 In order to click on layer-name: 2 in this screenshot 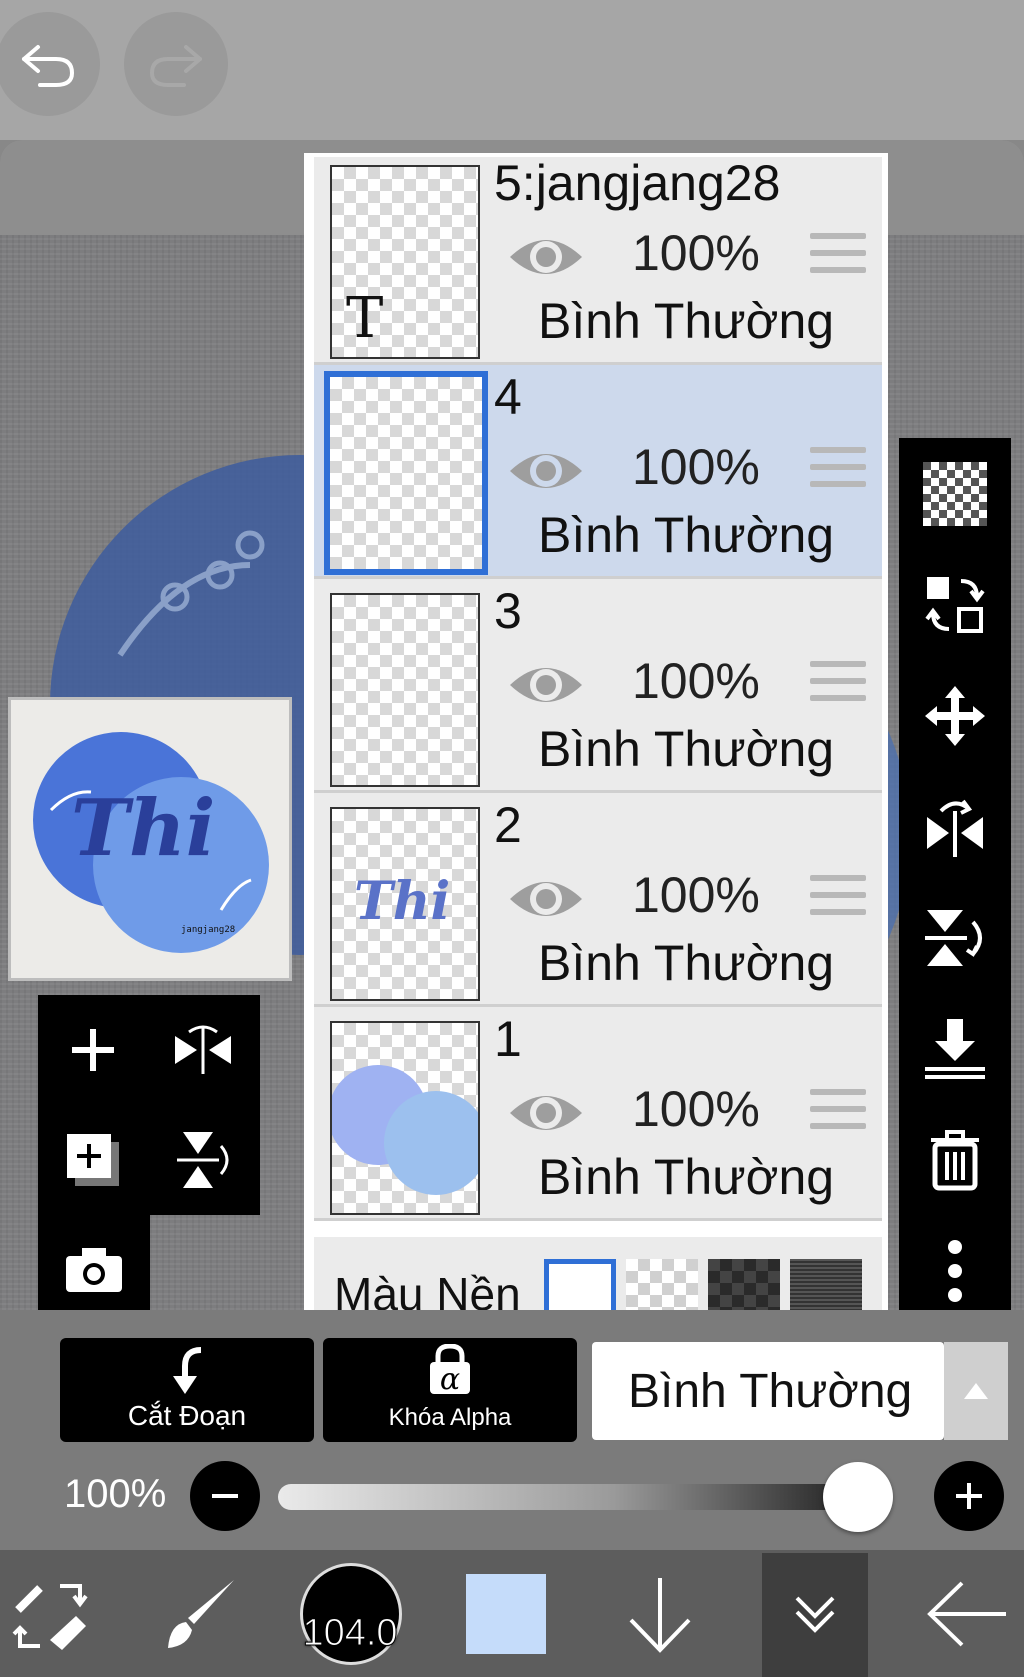, I will do `click(508, 825)`.